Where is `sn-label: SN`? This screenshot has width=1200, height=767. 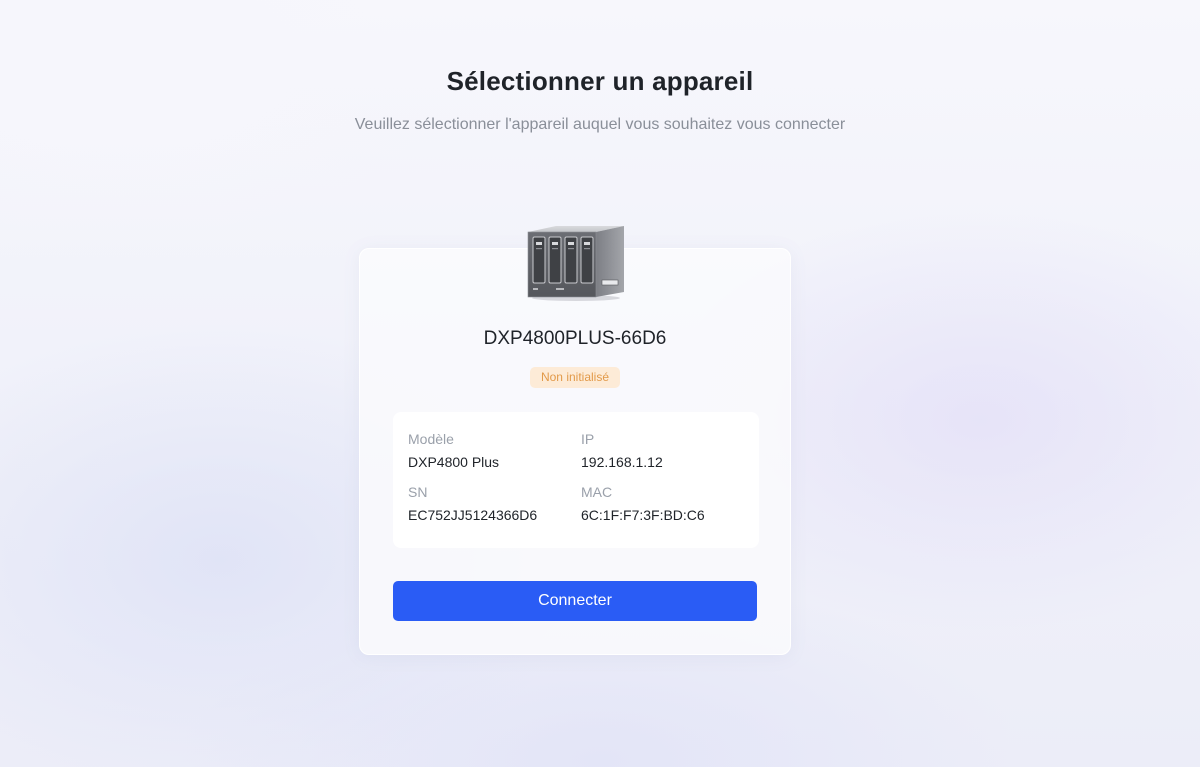
sn-label: SN is located at coordinates (418, 492).